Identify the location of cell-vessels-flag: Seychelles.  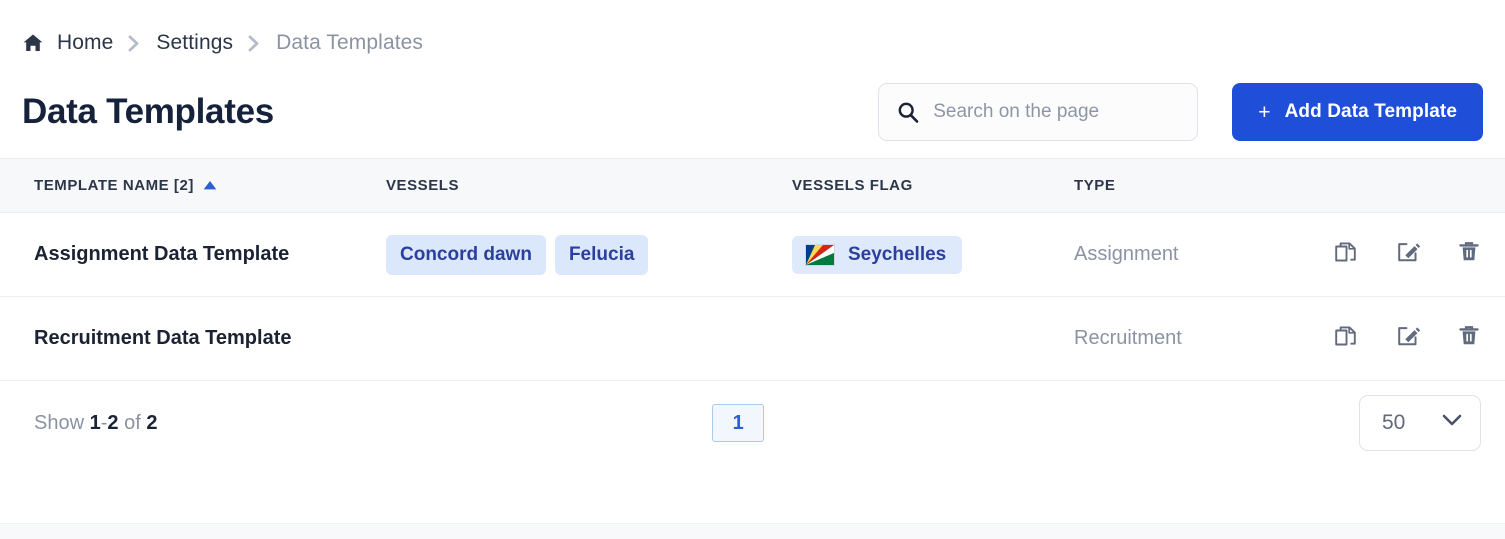
(933, 254).